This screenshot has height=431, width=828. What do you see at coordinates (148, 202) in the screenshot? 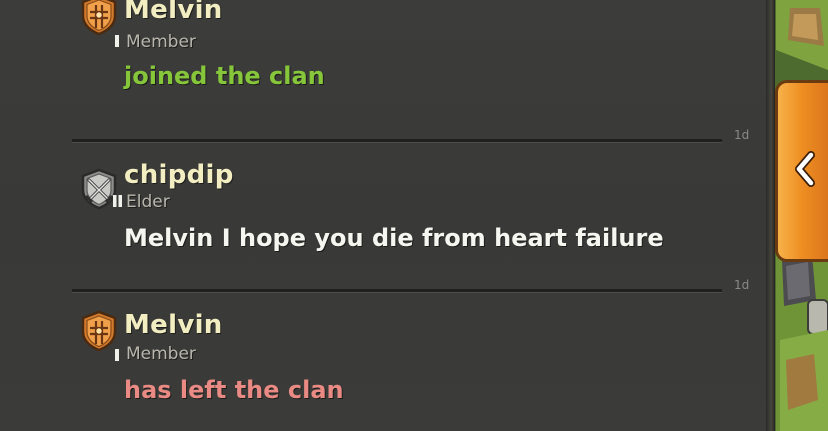
I see `sender-role: Elder` at bounding box center [148, 202].